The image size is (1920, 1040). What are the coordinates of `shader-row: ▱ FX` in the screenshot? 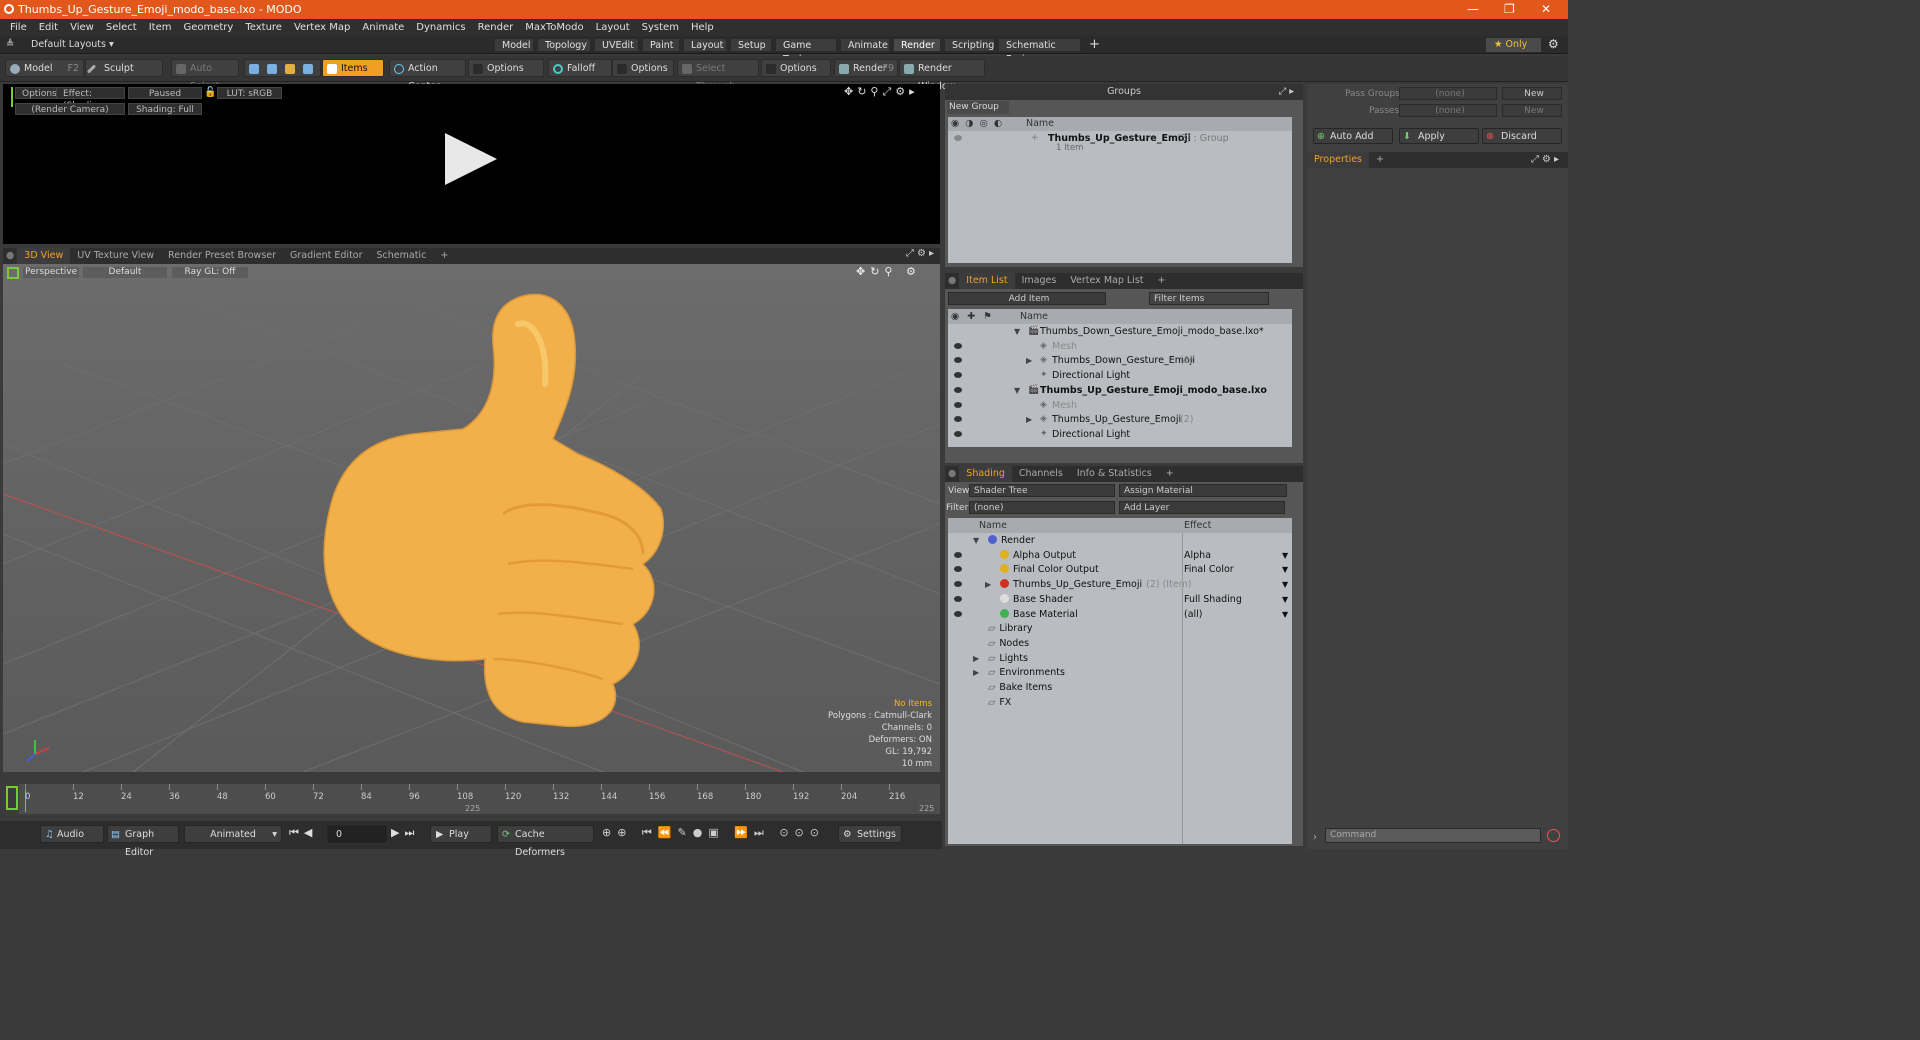 It's located at (1120, 702).